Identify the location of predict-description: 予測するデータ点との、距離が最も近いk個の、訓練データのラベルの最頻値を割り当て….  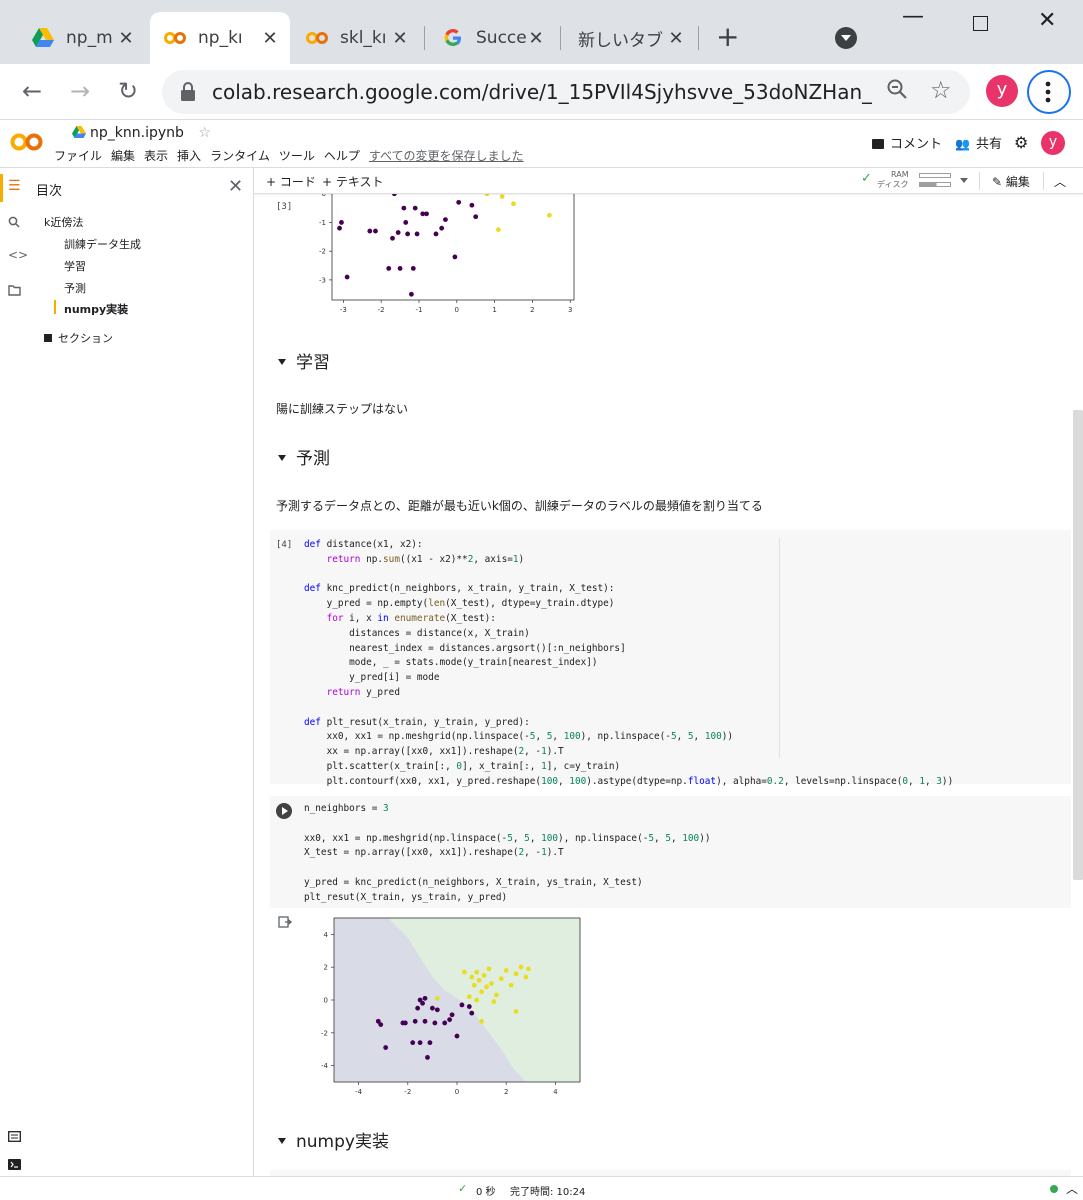
(519, 506).